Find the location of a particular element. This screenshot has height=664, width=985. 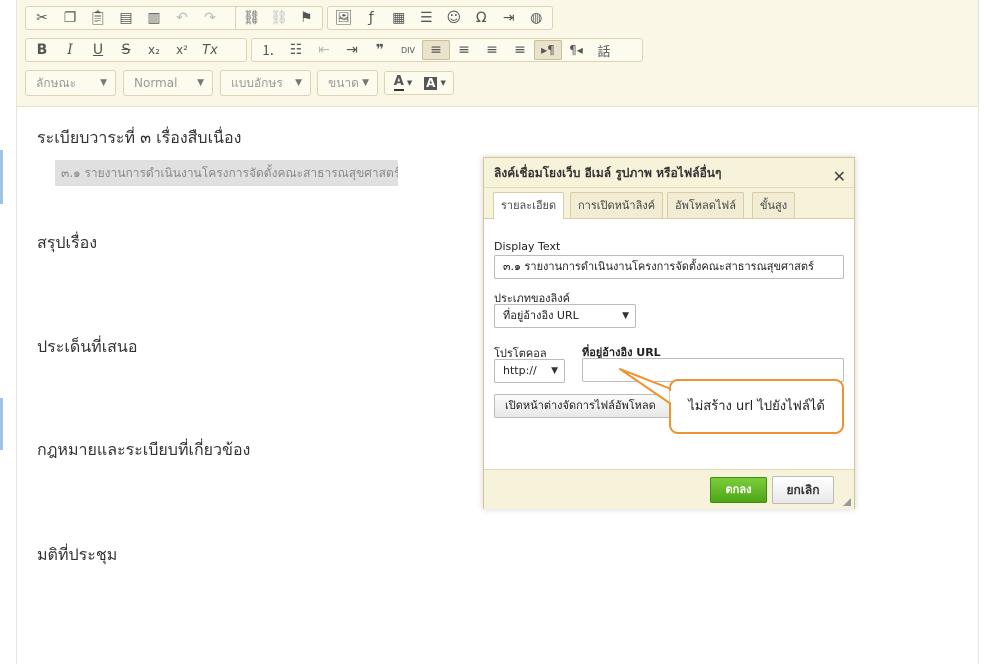

callout-text: ไม่สร้าง url ไปยังไฟล์ได้ is located at coordinates (756, 406).